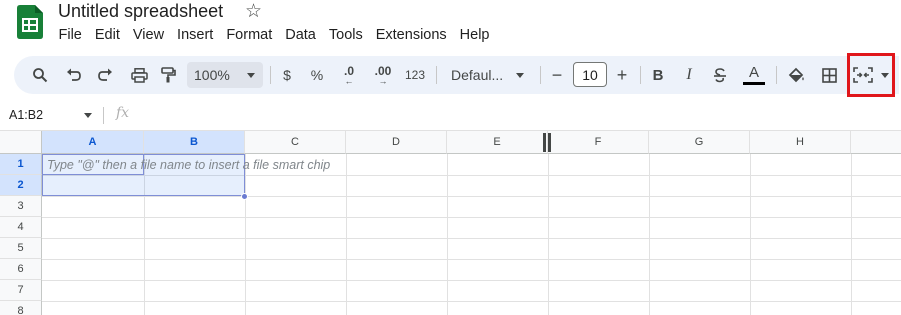 Image resolution: width=901 pixels, height=315 pixels. I want to click on italic-button: I, so click(689, 75).